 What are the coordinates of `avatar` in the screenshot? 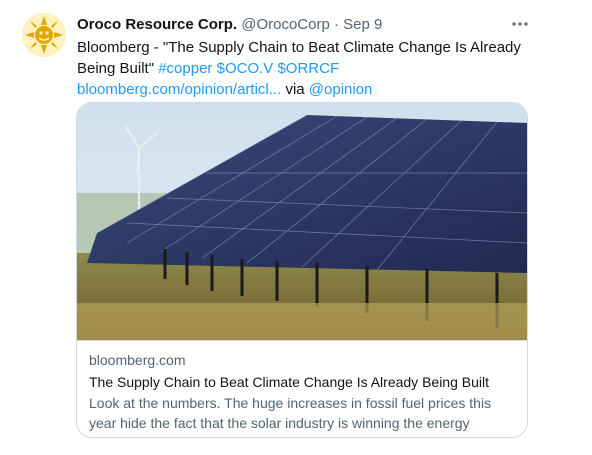 It's located at (44, 35).